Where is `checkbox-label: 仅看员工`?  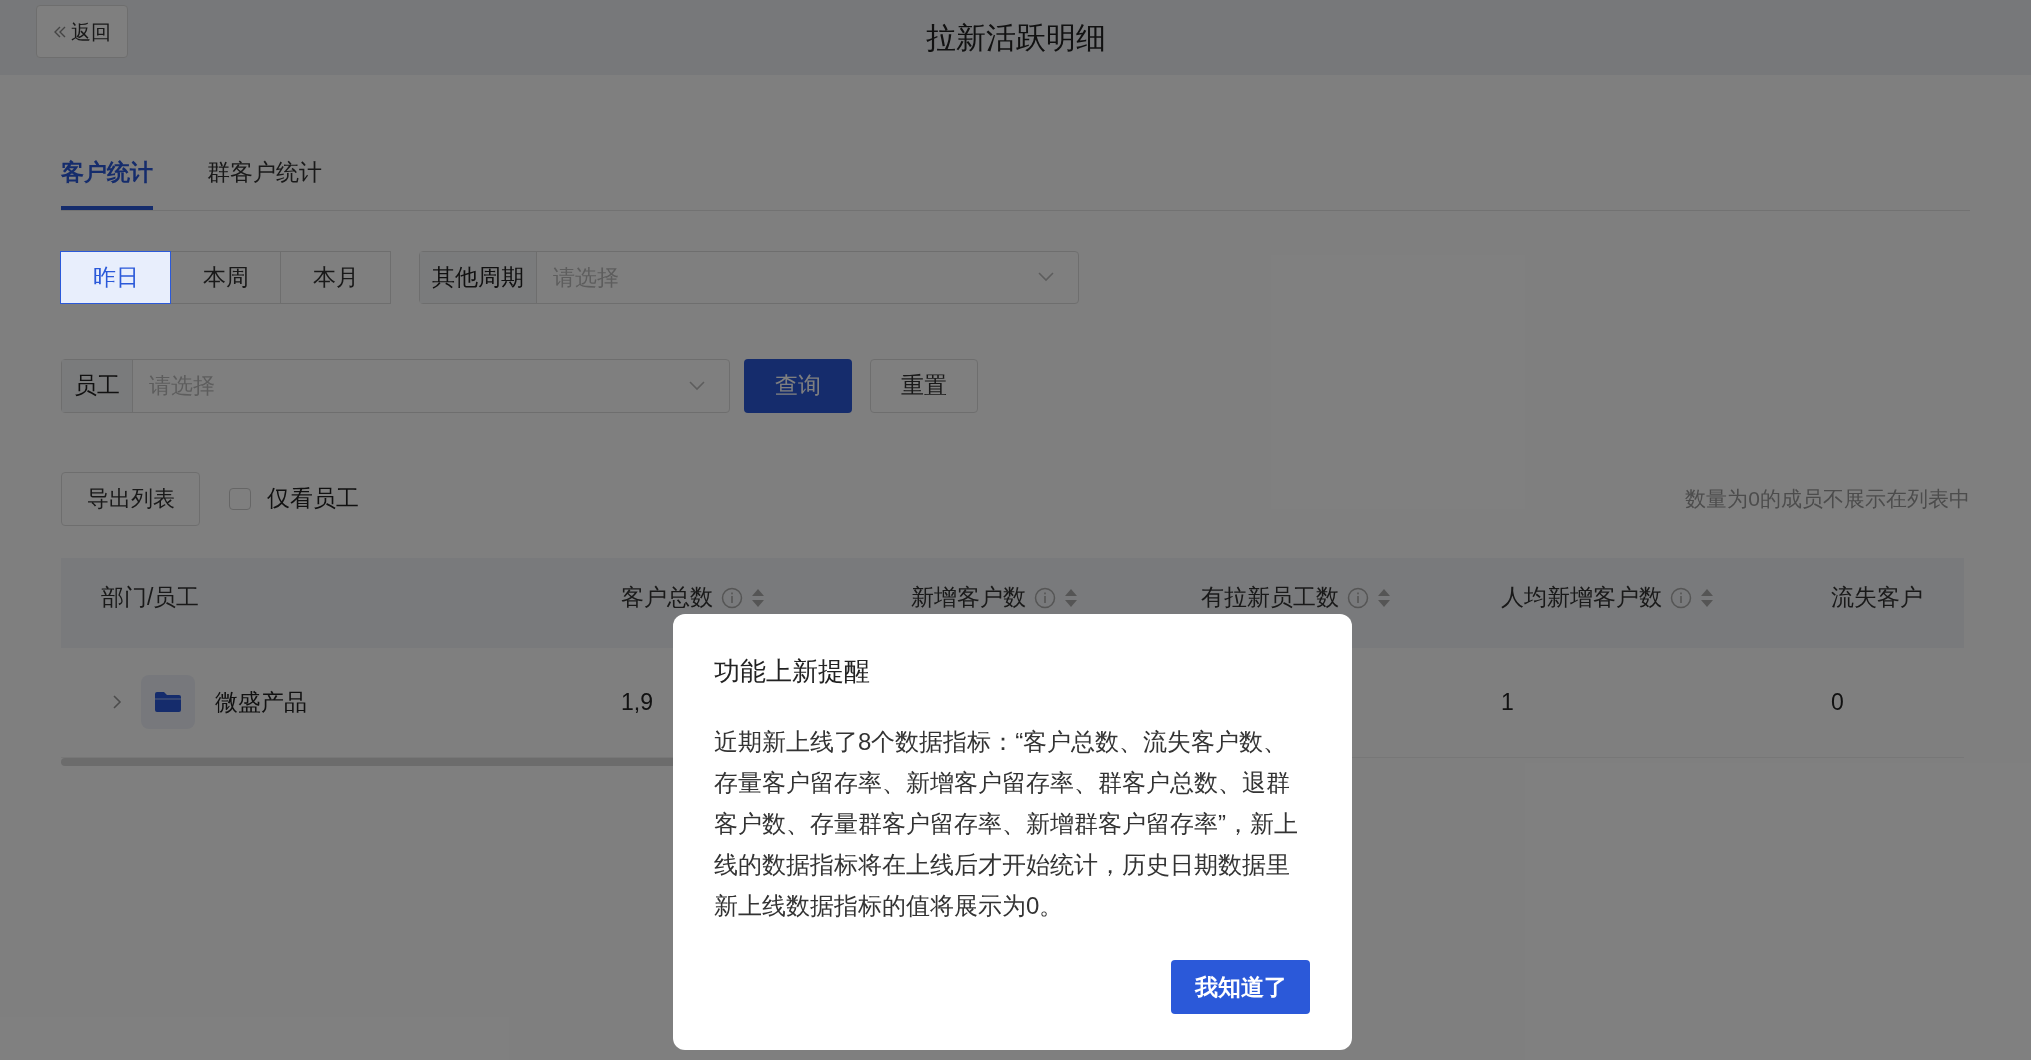
checkbox-label: 仅看员工 is located at coordinates (313, 499).